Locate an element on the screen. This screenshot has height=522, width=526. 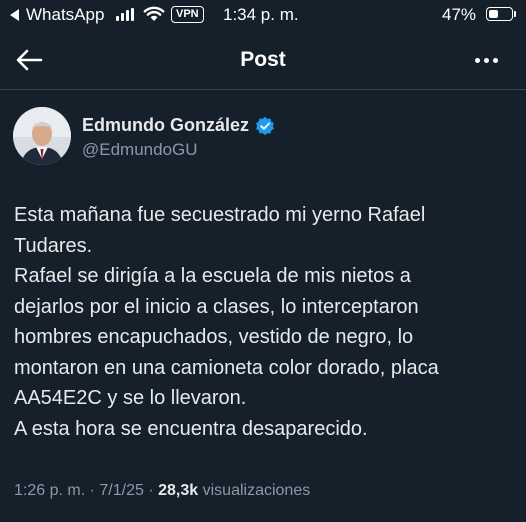
post-date: 7/1/25 is located at coordinates (121, 490).